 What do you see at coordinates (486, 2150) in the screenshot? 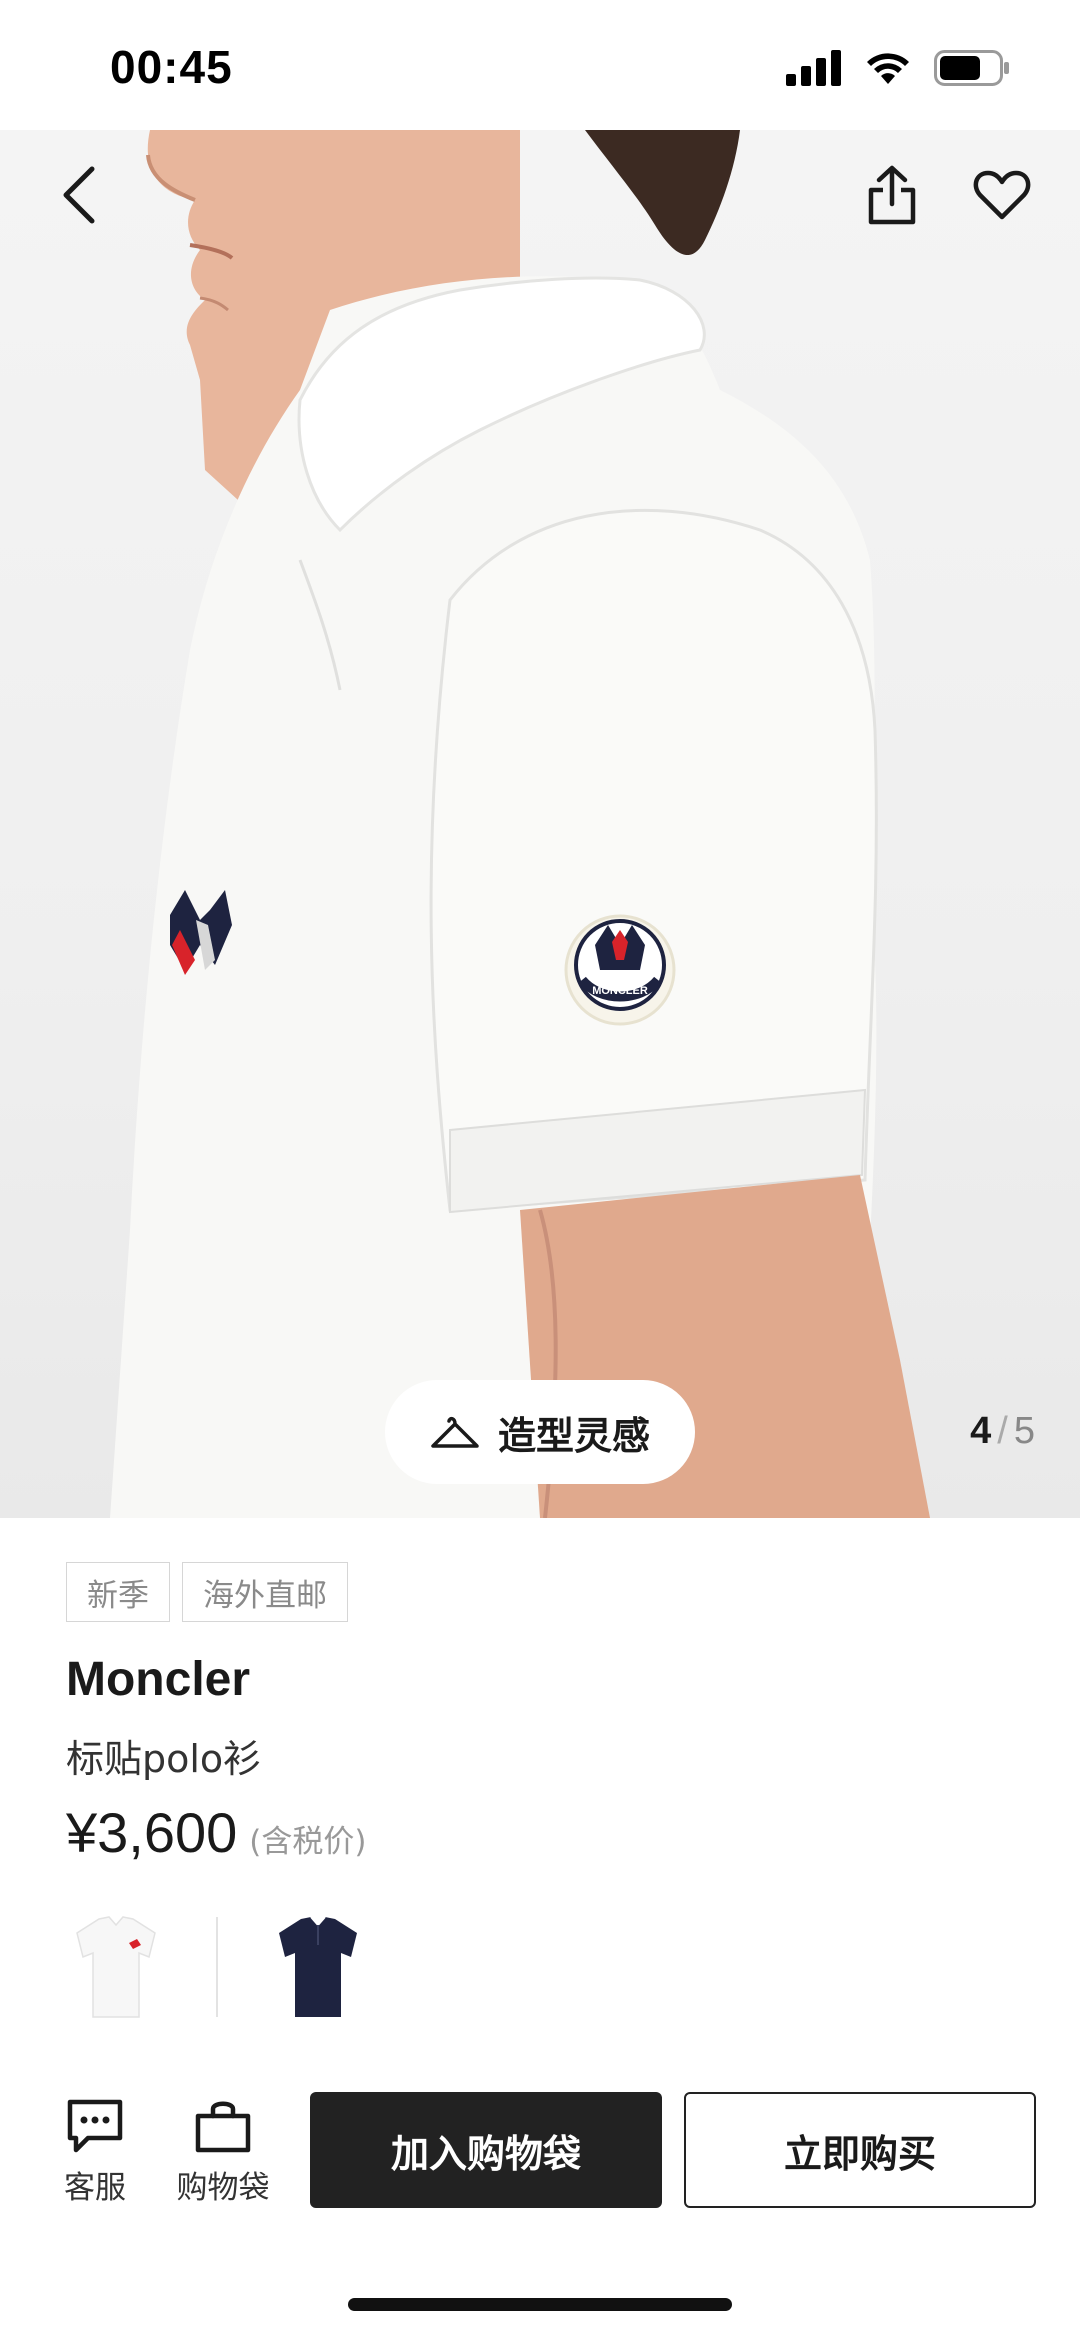
I see `add-to-bag-button: 加入购物袋` at bounding box center [486, 2150].